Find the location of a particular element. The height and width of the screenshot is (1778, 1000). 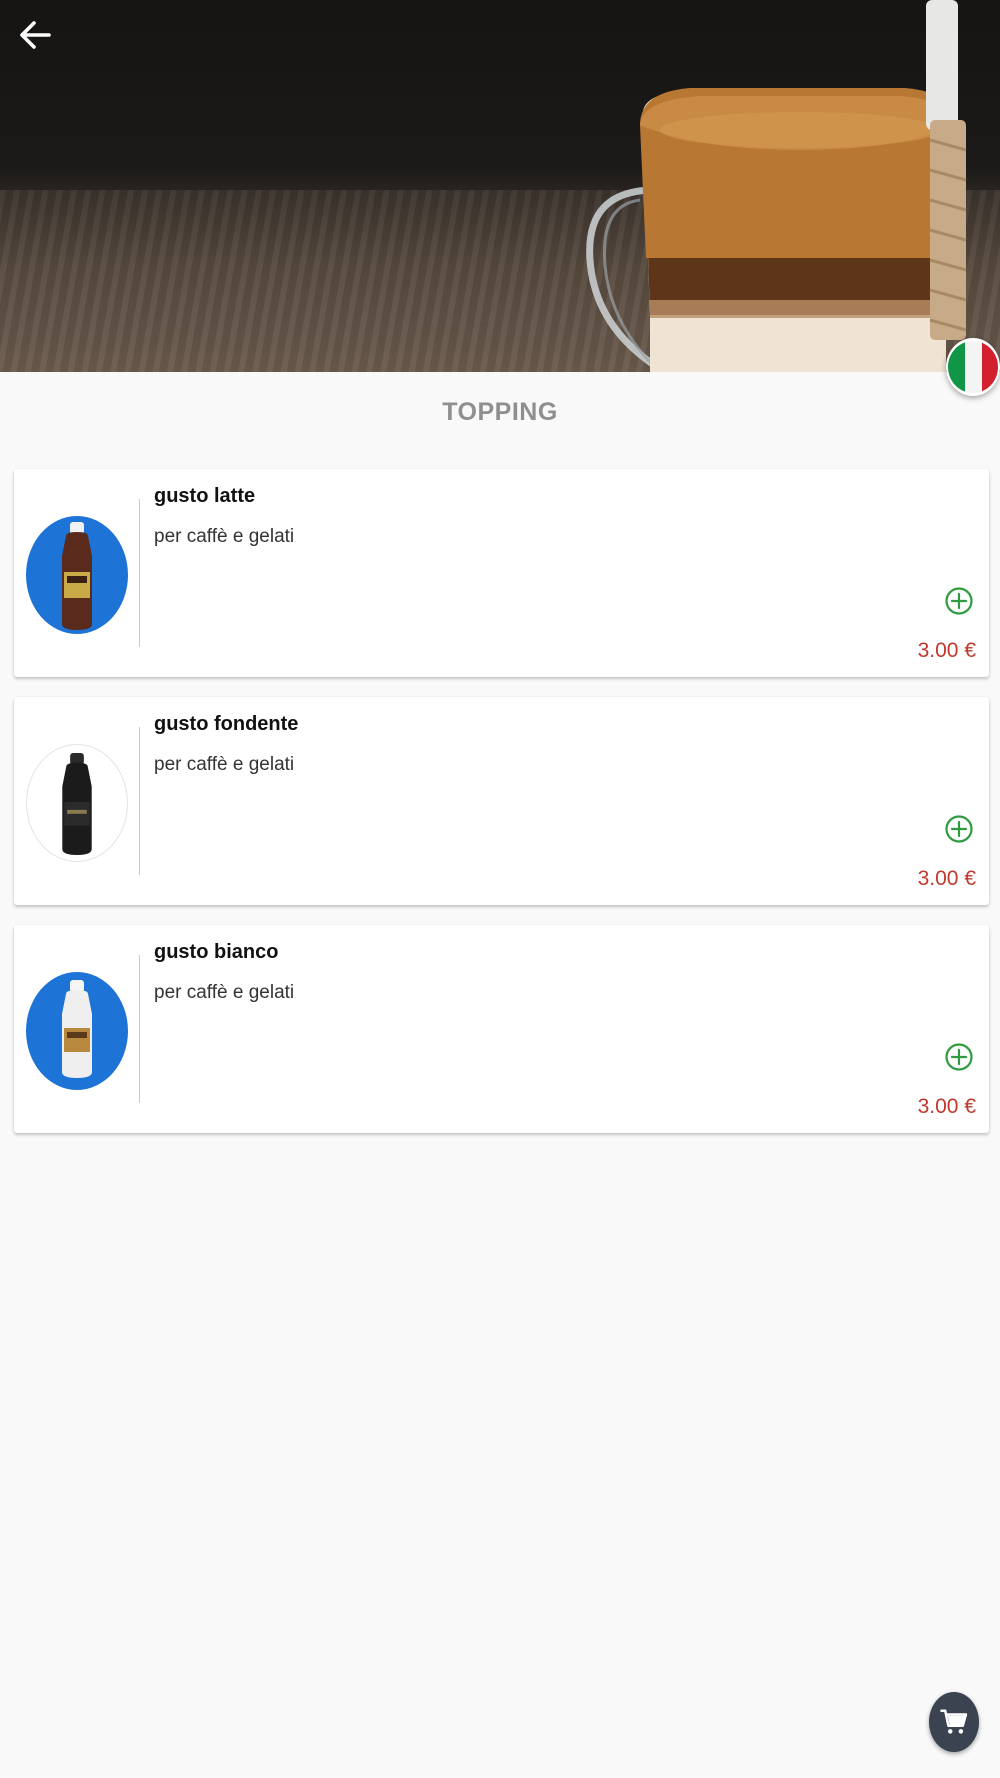

product-name: gusto latte is located at coordinates (205, 496).